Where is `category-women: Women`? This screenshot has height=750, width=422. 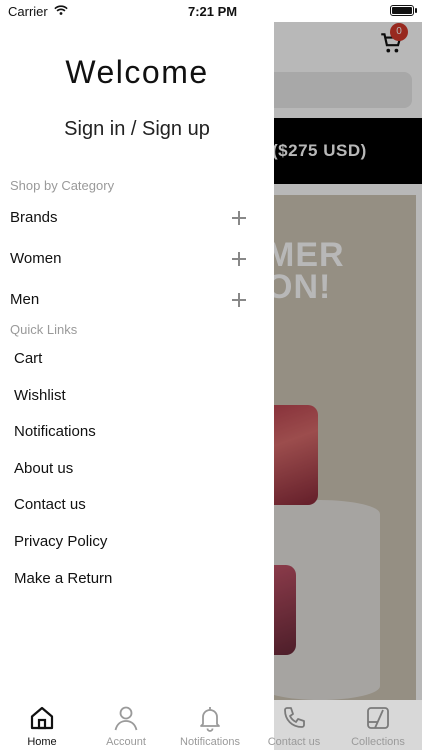 category-women: Women is located at coordinates (137, 259).